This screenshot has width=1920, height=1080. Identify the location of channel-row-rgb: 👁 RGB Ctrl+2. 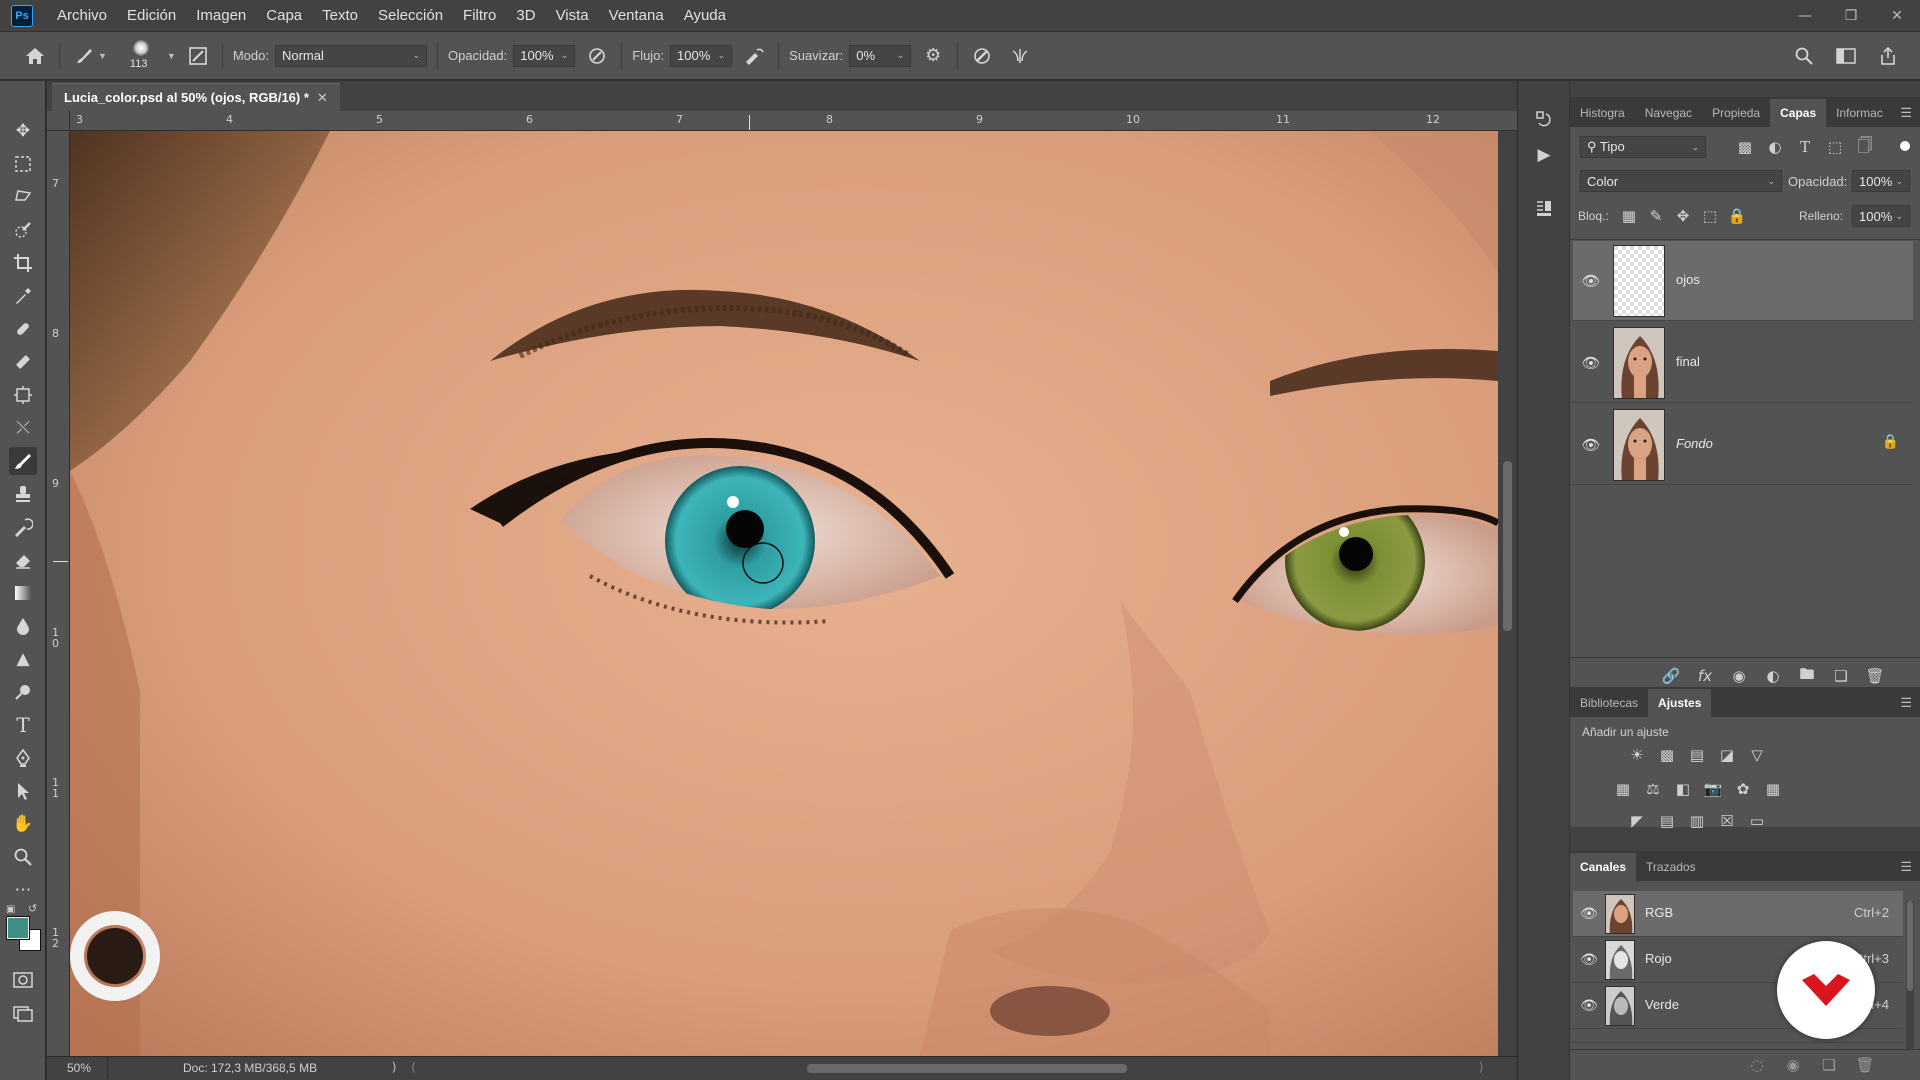
(1738, 914).